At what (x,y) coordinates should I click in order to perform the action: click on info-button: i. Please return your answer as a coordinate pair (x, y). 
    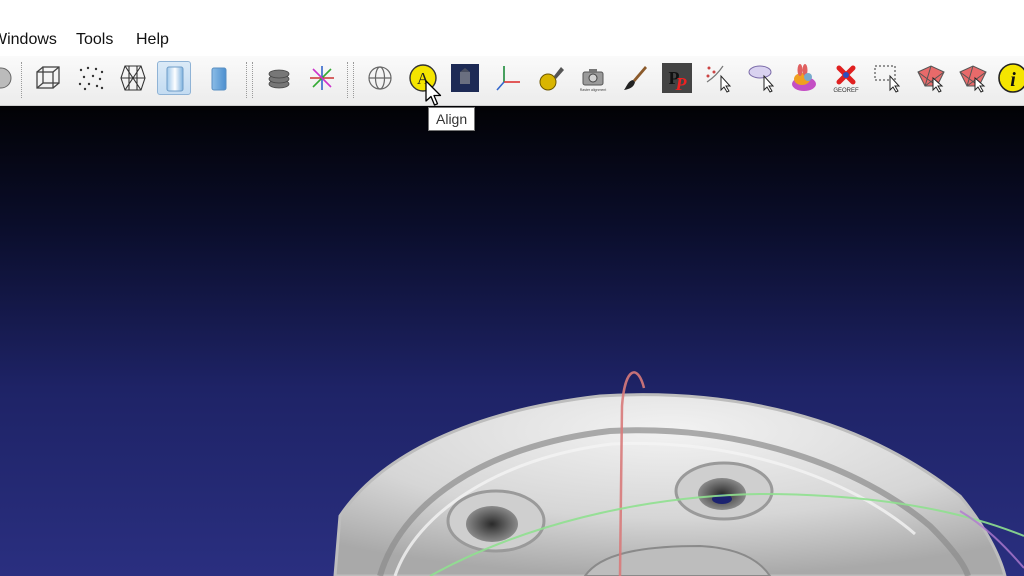
    Looking at the image, I should click on (1010, 78).